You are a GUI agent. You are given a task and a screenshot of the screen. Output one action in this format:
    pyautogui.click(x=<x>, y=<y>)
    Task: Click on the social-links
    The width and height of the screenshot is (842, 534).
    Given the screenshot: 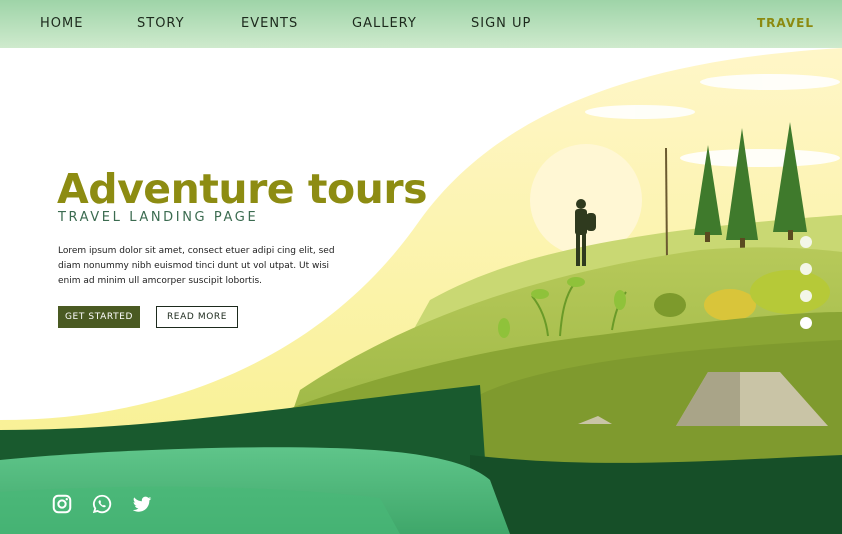 What is the action you would take?
    pyautogui.click(x=102, y=504)
    